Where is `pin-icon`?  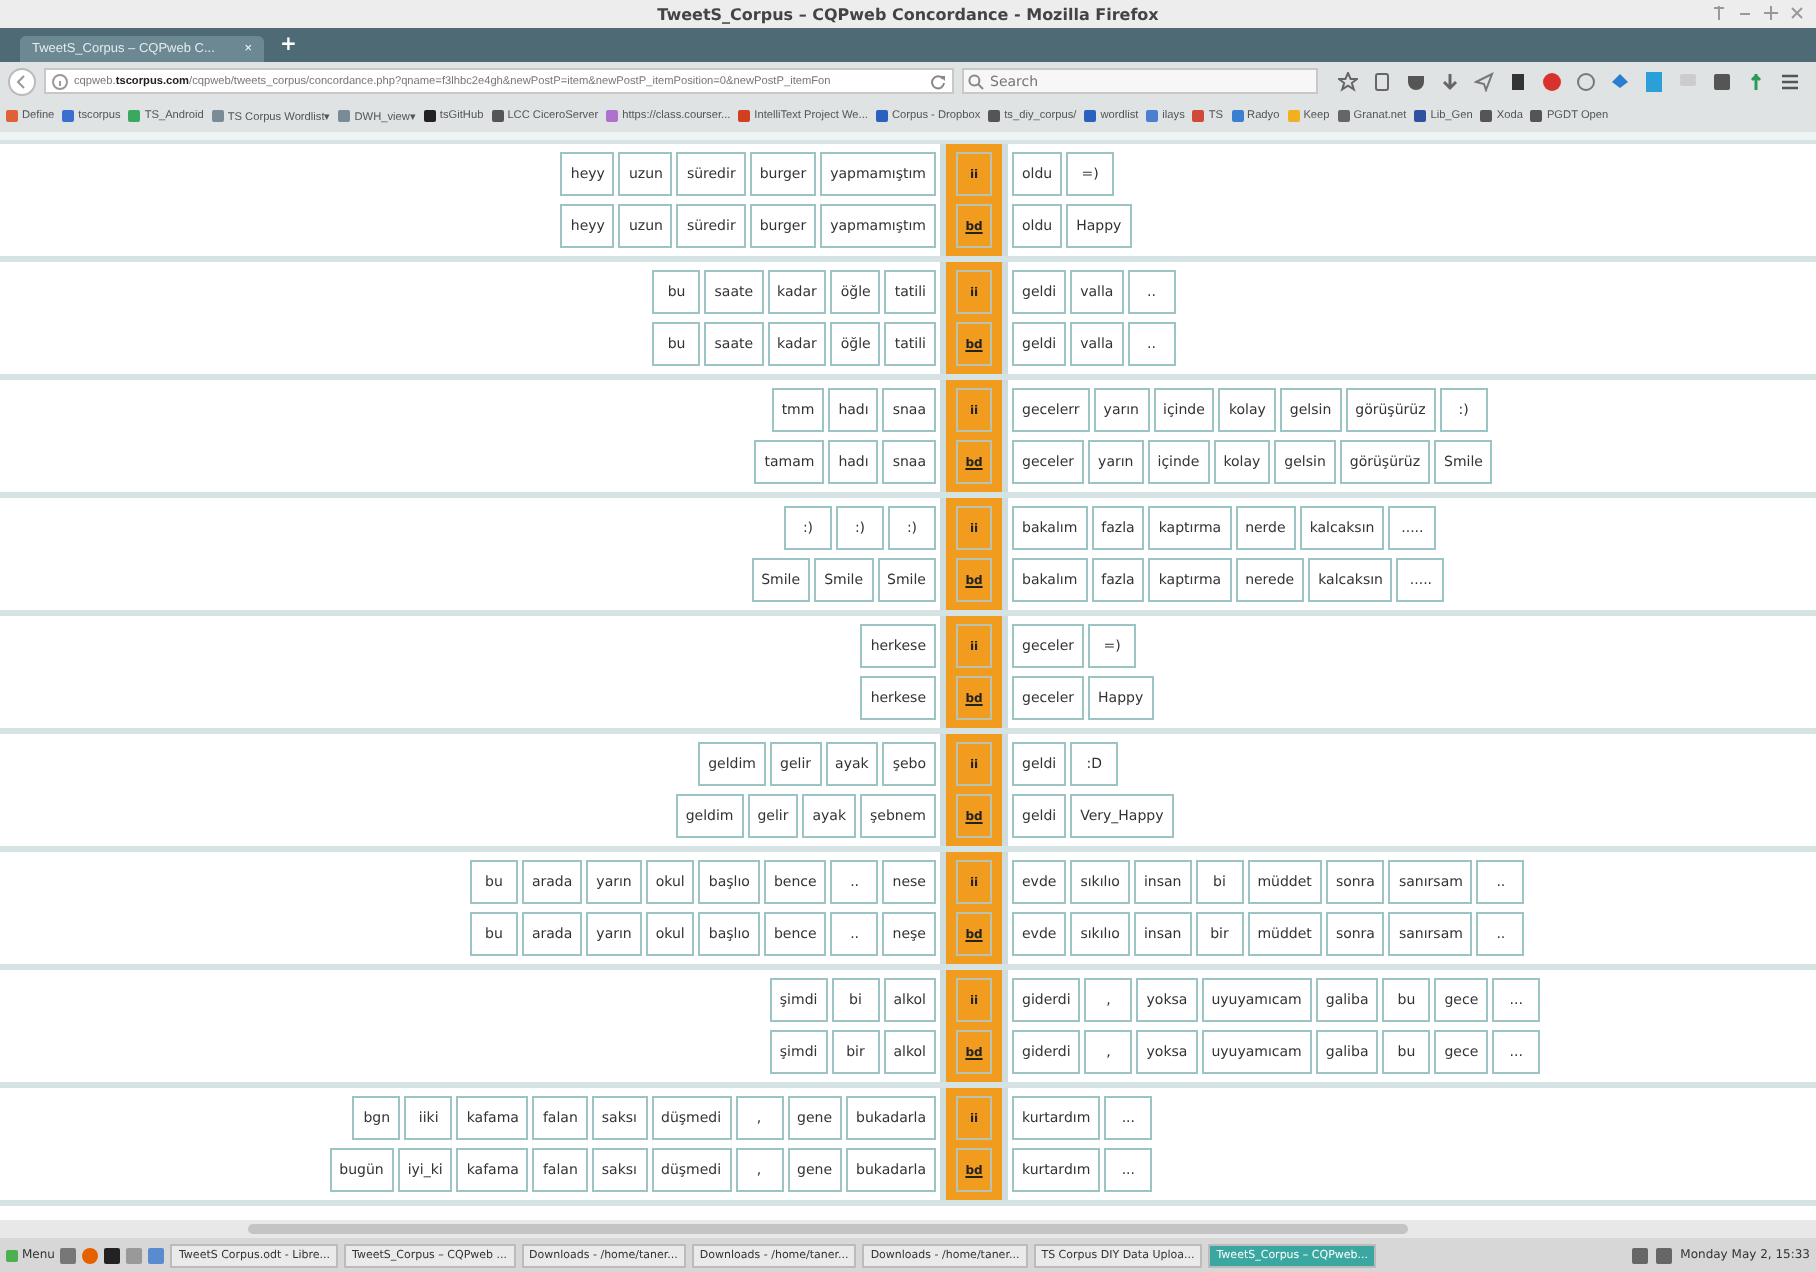 pin-icon is located at coordinates (1719, 13).